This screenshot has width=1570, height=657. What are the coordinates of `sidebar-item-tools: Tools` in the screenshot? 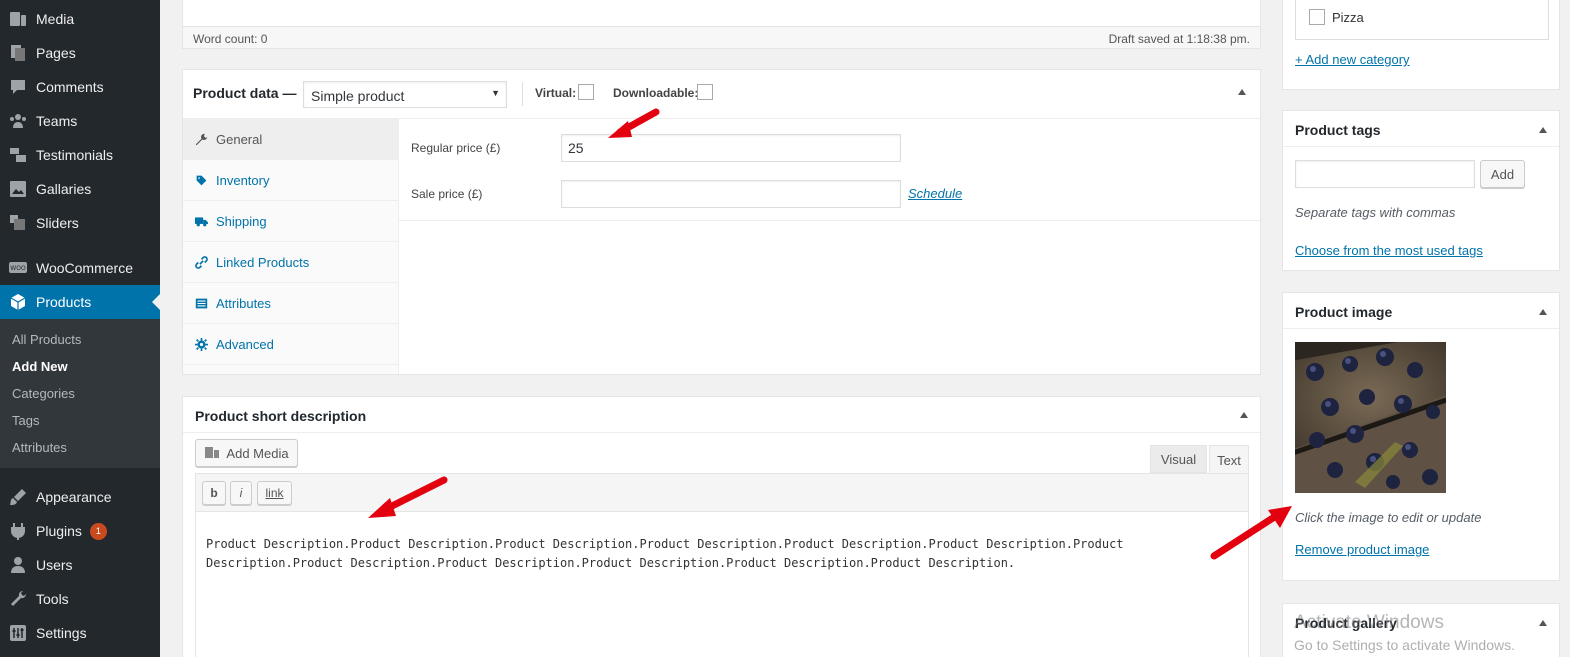 It's located at (80, 599).